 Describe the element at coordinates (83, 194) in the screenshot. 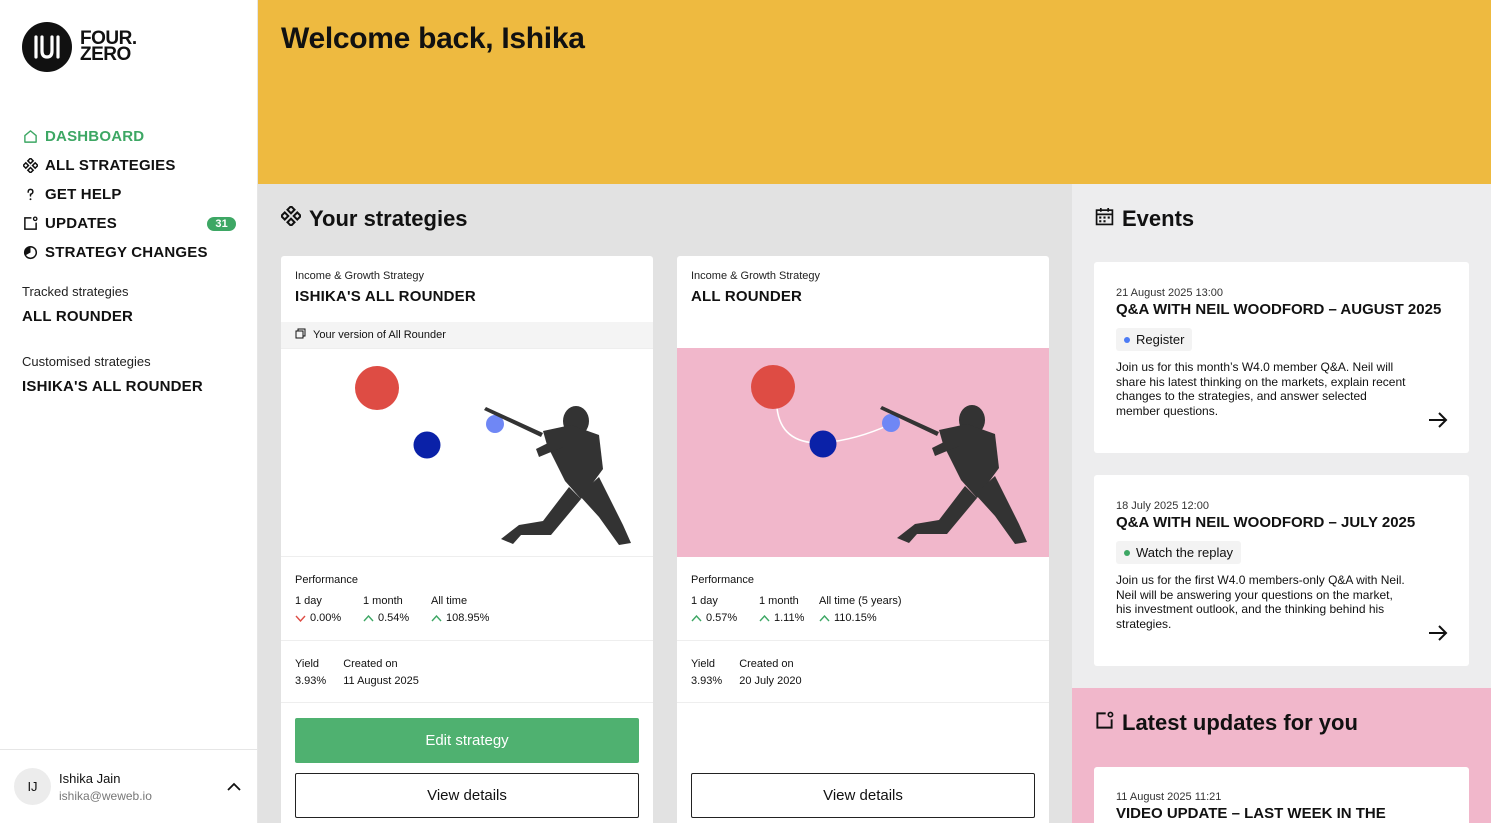

I see `nav-label-get-help: GET HELP` at that location.